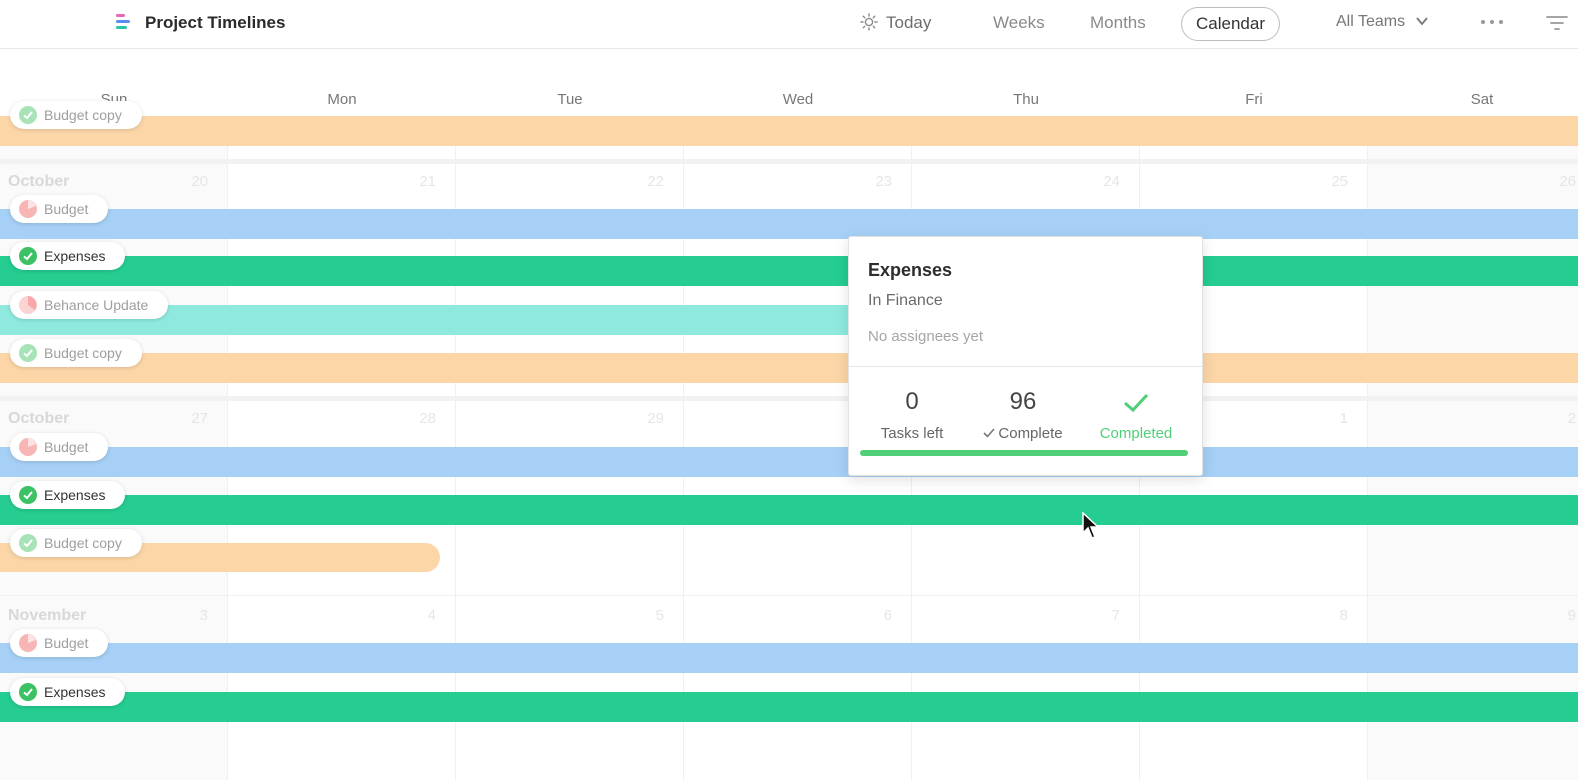  Describe the element at coordinates (910, 270) in the screenshot. I see `popover-title: Expenses` at that location.